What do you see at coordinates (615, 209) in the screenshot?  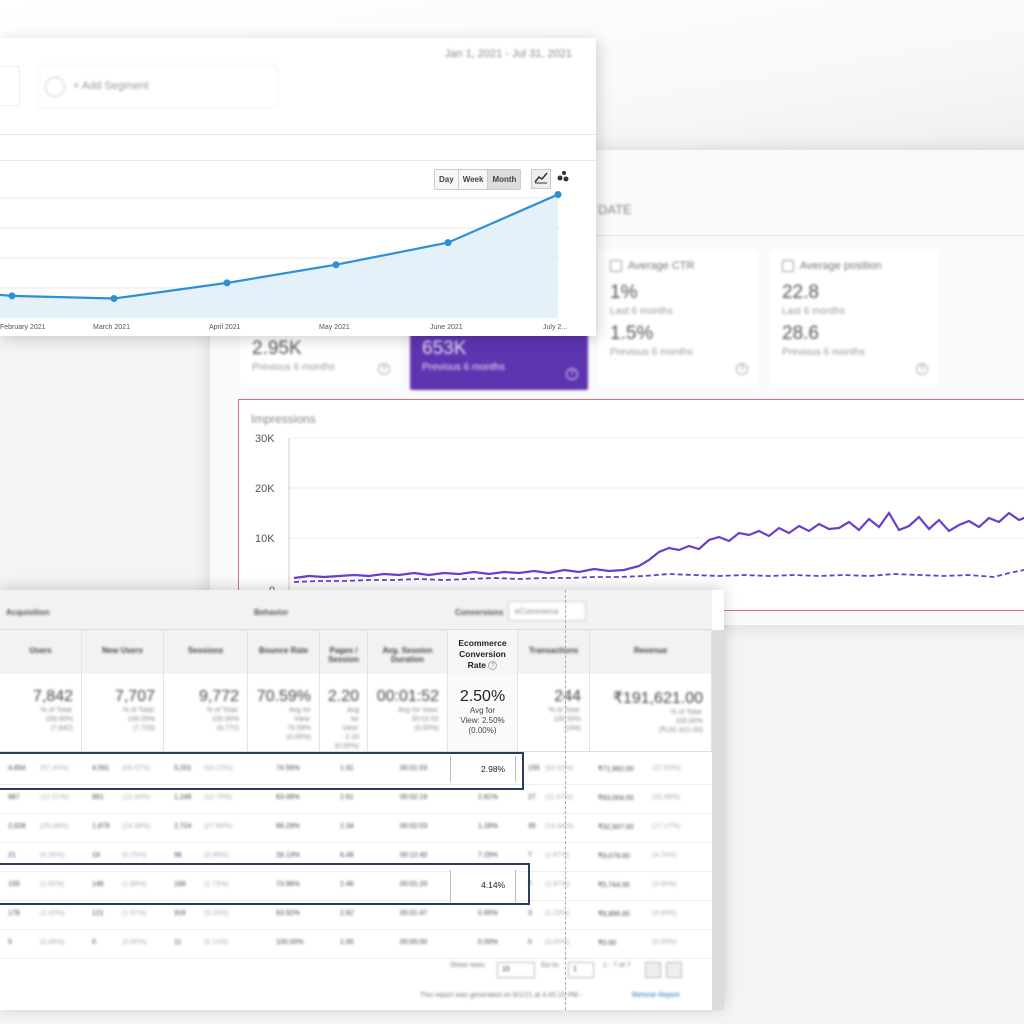 I see `date-tab: DATE` at bounding box center [615, 209].